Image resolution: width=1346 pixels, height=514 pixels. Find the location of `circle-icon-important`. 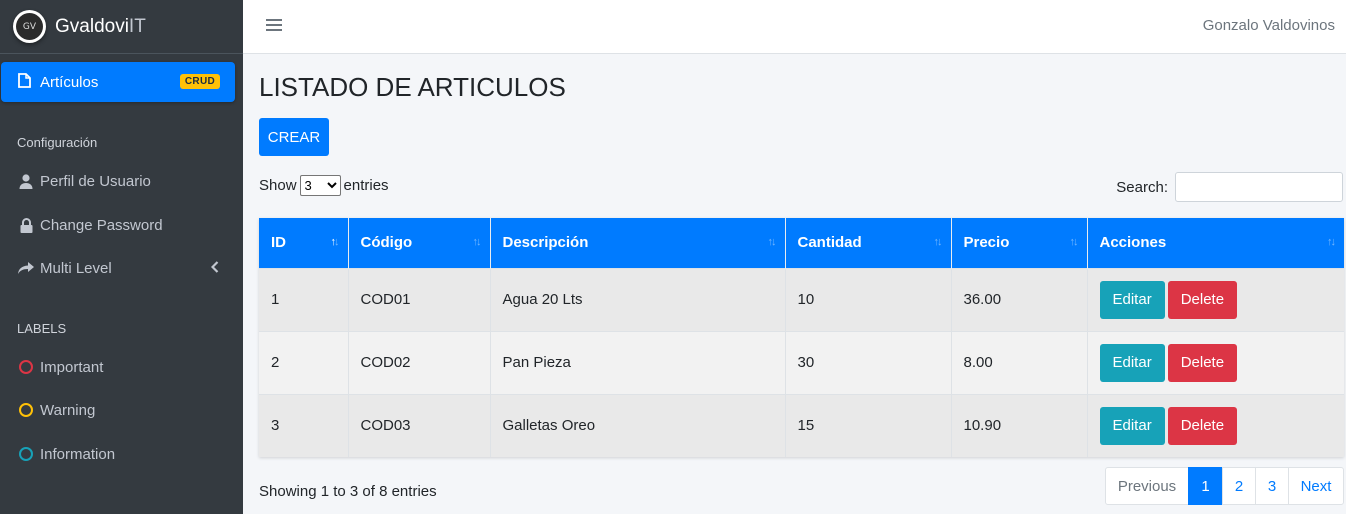

circle-icon-important is located at coordinates (26, 367).